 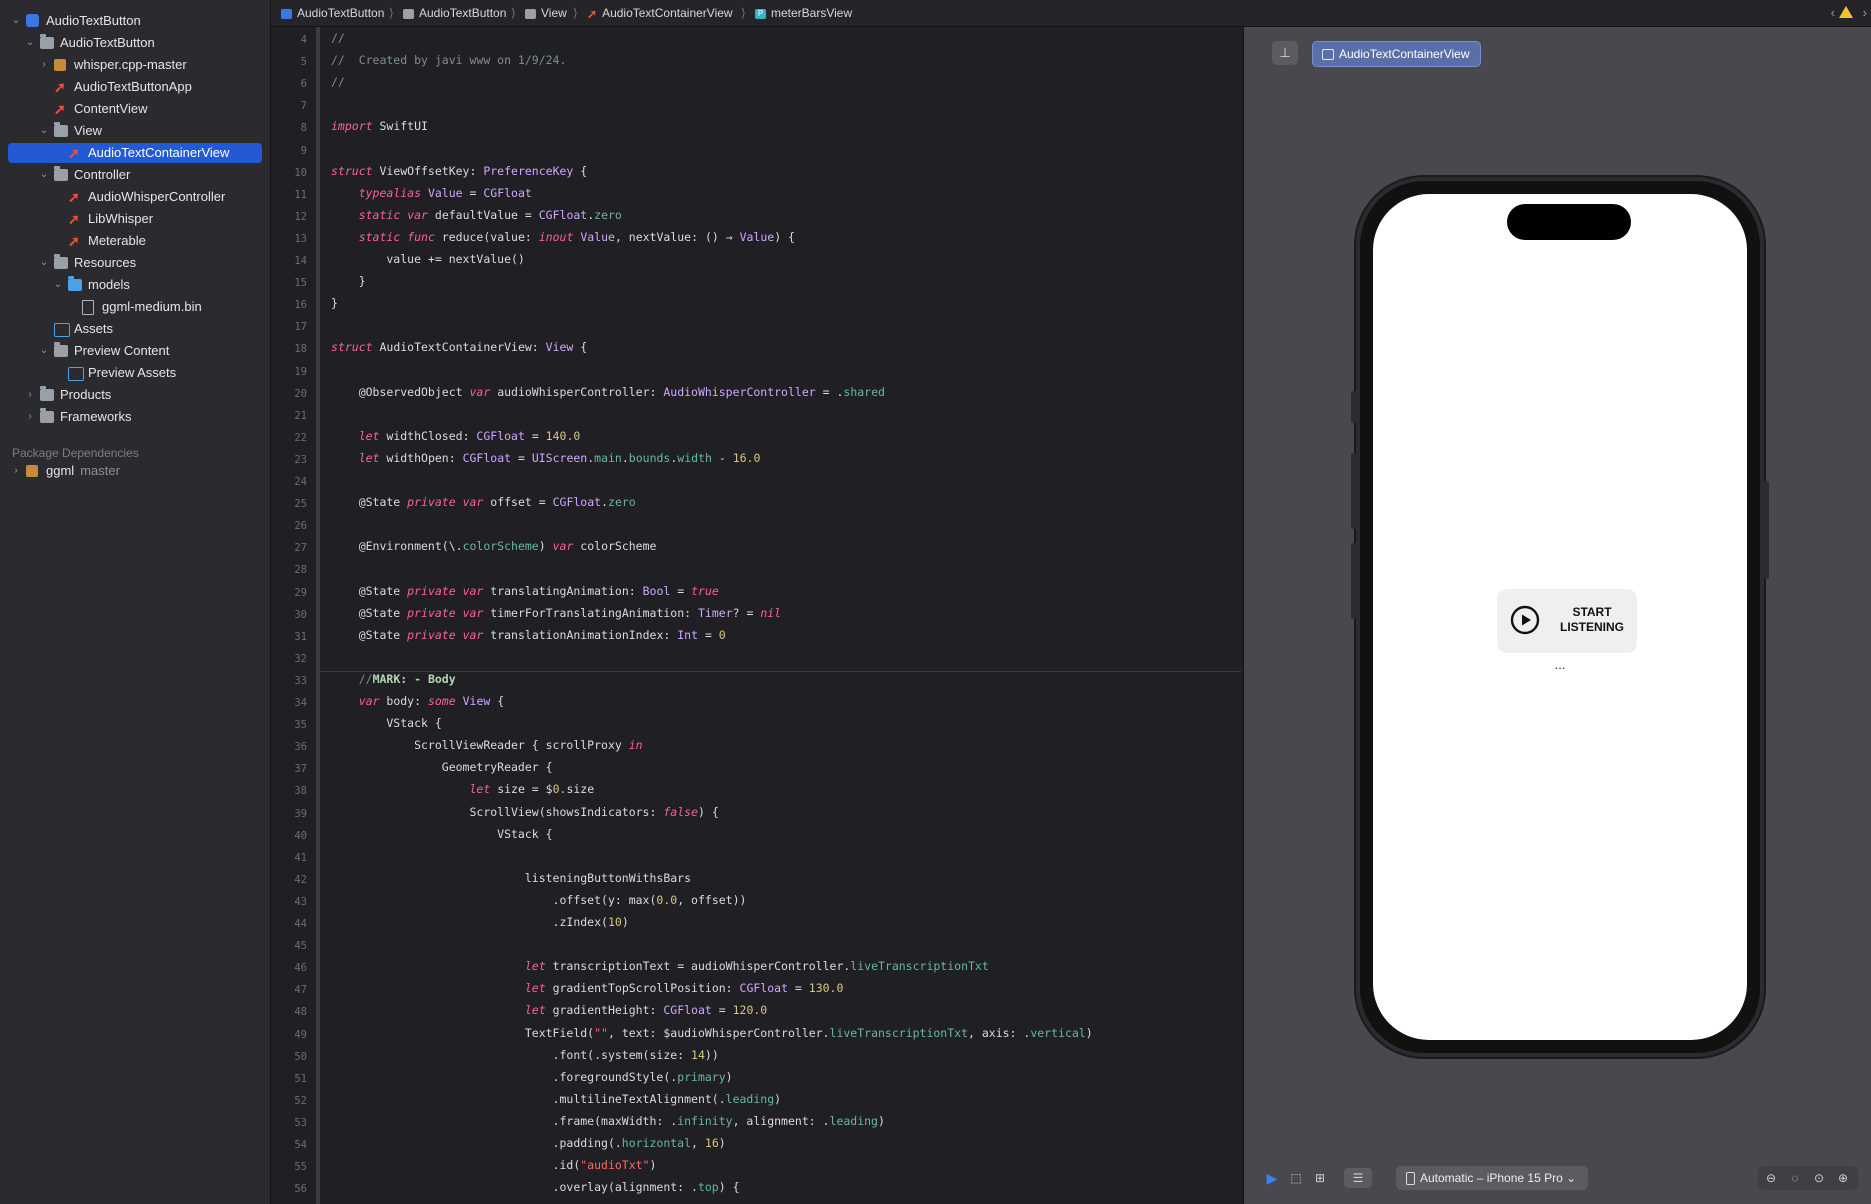 I want to click on sidebar-item-whisper-cpp-master: › whisper.cpp-master, so click(x=135, y=65).